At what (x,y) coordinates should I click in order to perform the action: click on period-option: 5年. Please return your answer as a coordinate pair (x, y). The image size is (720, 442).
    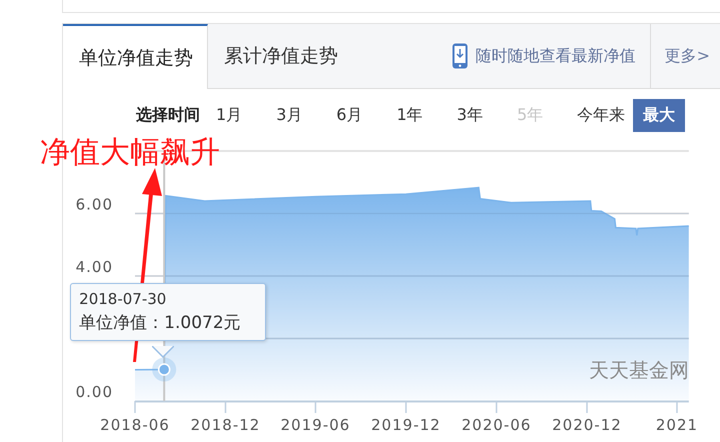
    Looking at the image, I should click on (530, 115).